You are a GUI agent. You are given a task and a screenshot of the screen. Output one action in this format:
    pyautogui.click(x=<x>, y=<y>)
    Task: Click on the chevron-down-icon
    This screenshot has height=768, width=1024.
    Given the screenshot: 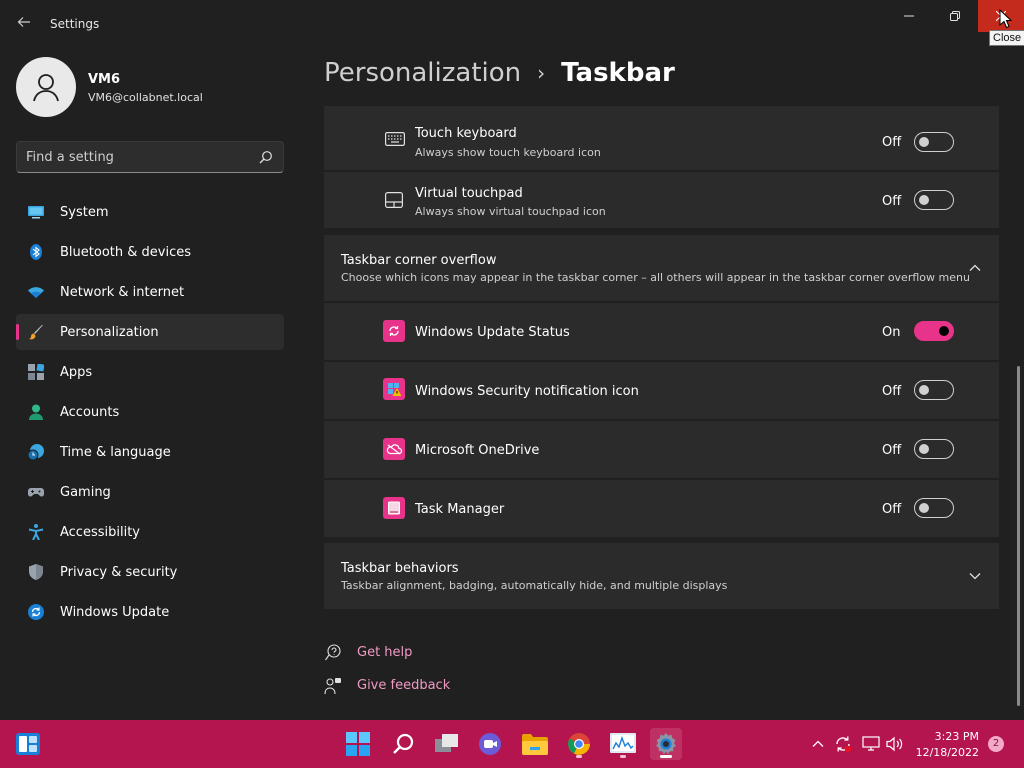 What is the action you would take?
    pyautogui.click(x=975, y=576)
    